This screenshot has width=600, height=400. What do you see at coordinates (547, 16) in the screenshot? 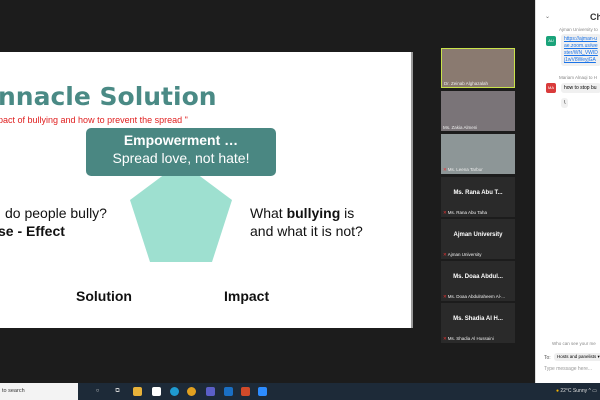
I see `chevron-down-icon: ⌄` at bounding box center [547, 16].